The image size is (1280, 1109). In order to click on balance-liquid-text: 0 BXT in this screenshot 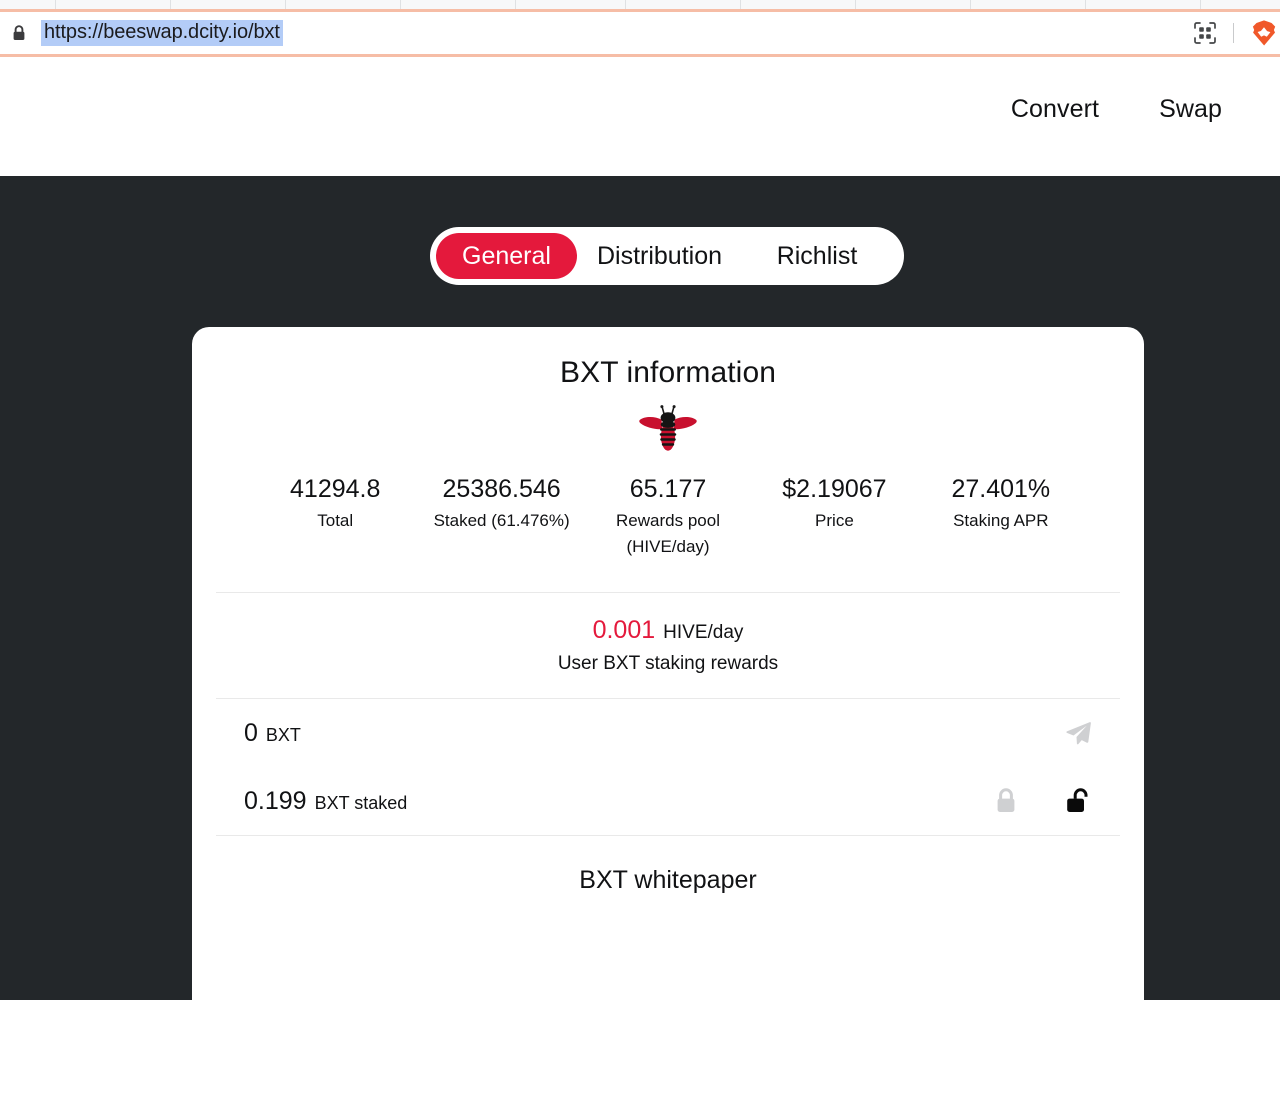, I will do `click(653, 733)`.